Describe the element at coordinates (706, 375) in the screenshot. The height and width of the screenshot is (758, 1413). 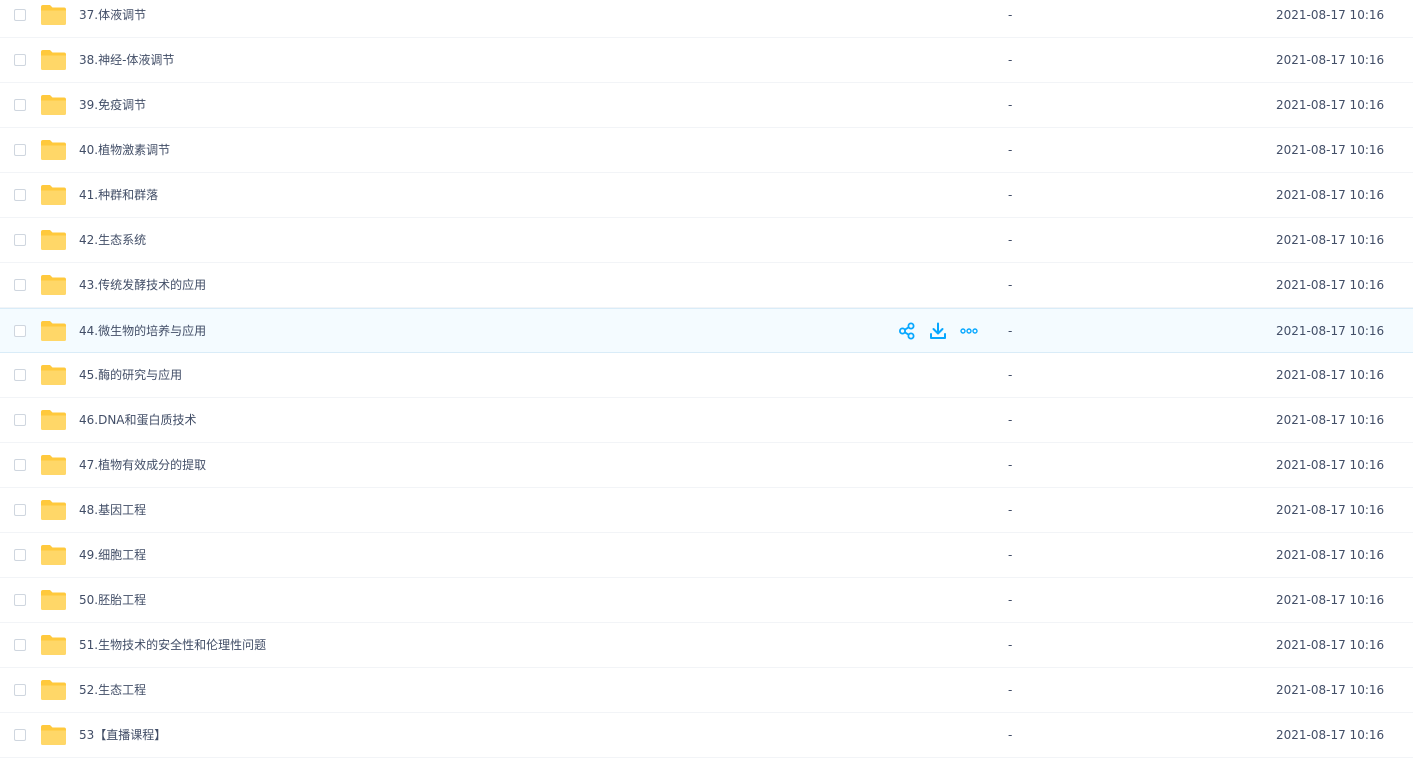
I see `file-row: 45.酶的研究与应用 - 2021-08-17 10:16` at that location.